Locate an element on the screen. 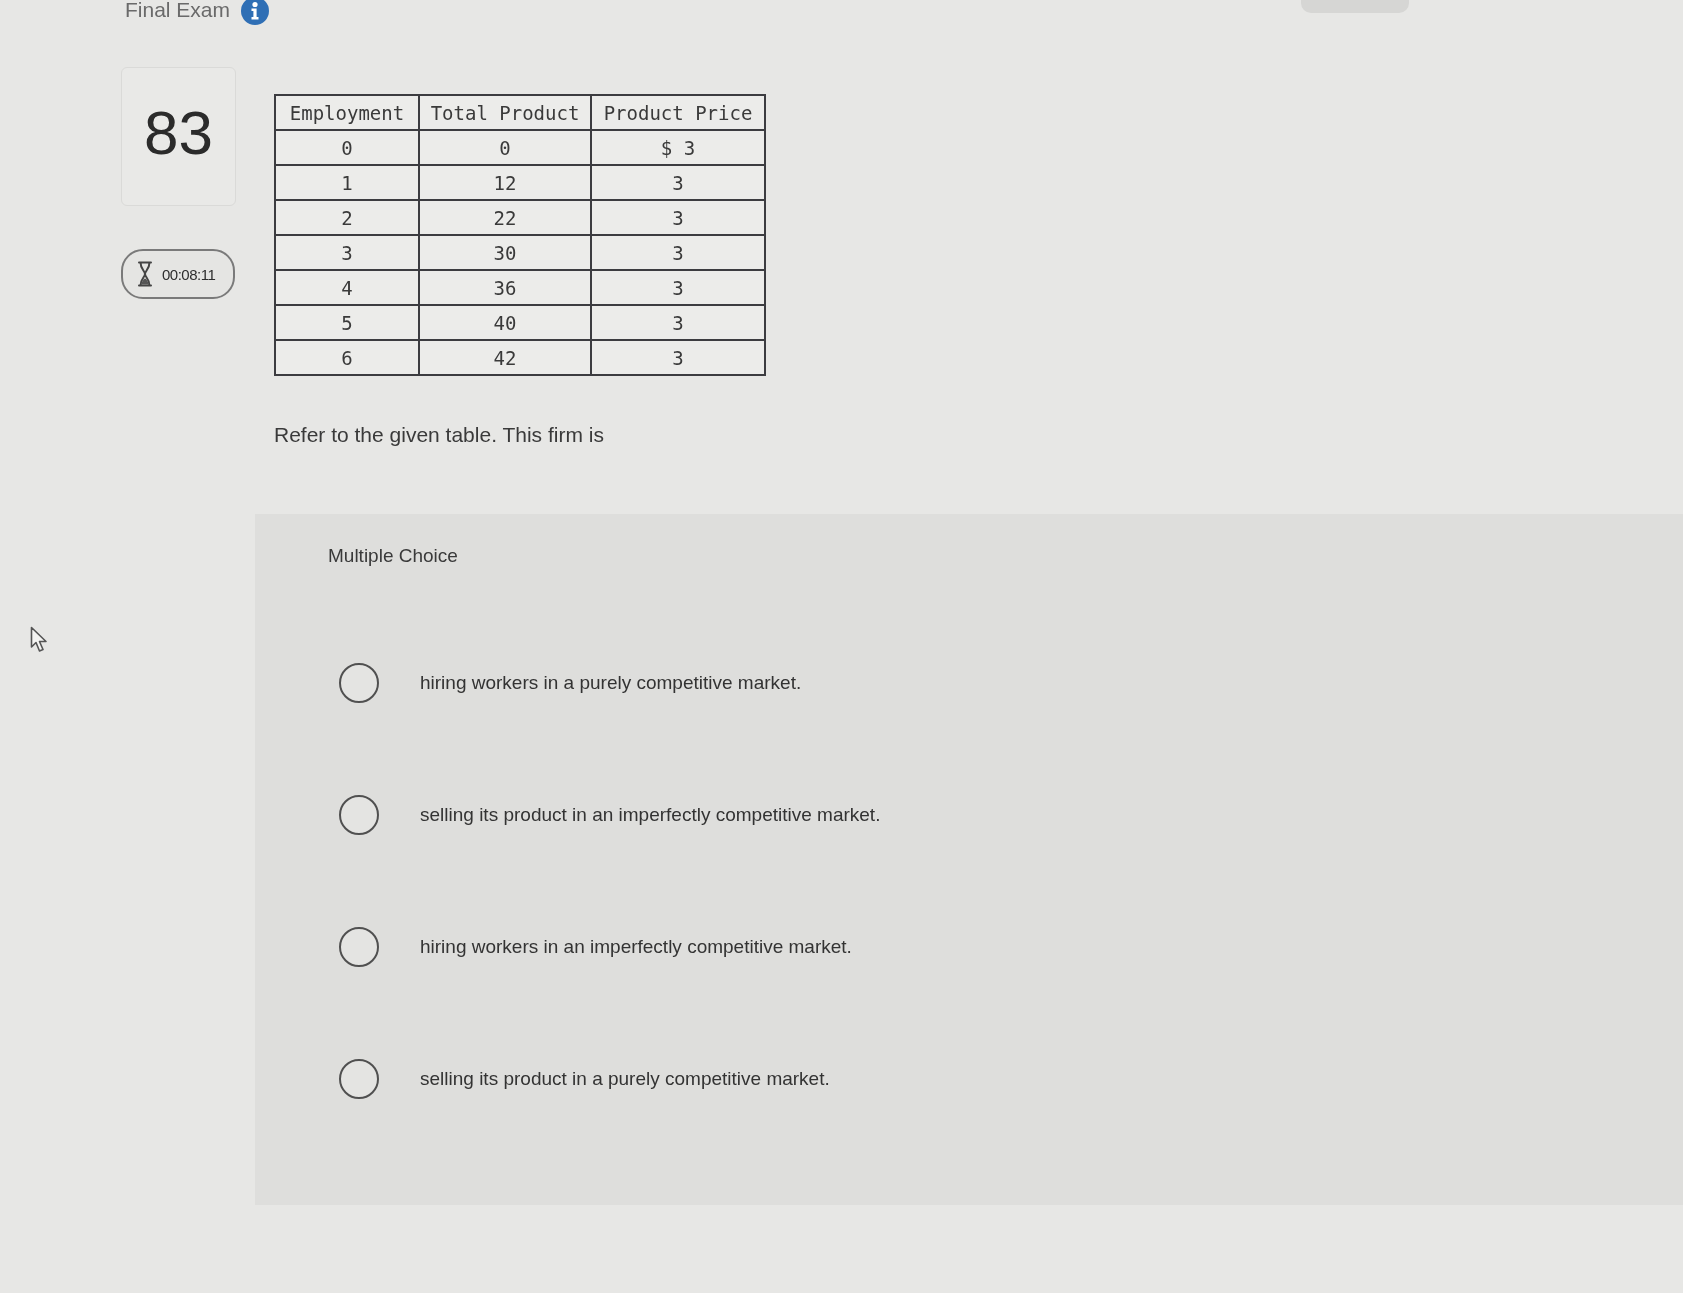 The height and width of the screenshot is (1293, 1683). column-header: Total Product is located at coordinates (505, 112).